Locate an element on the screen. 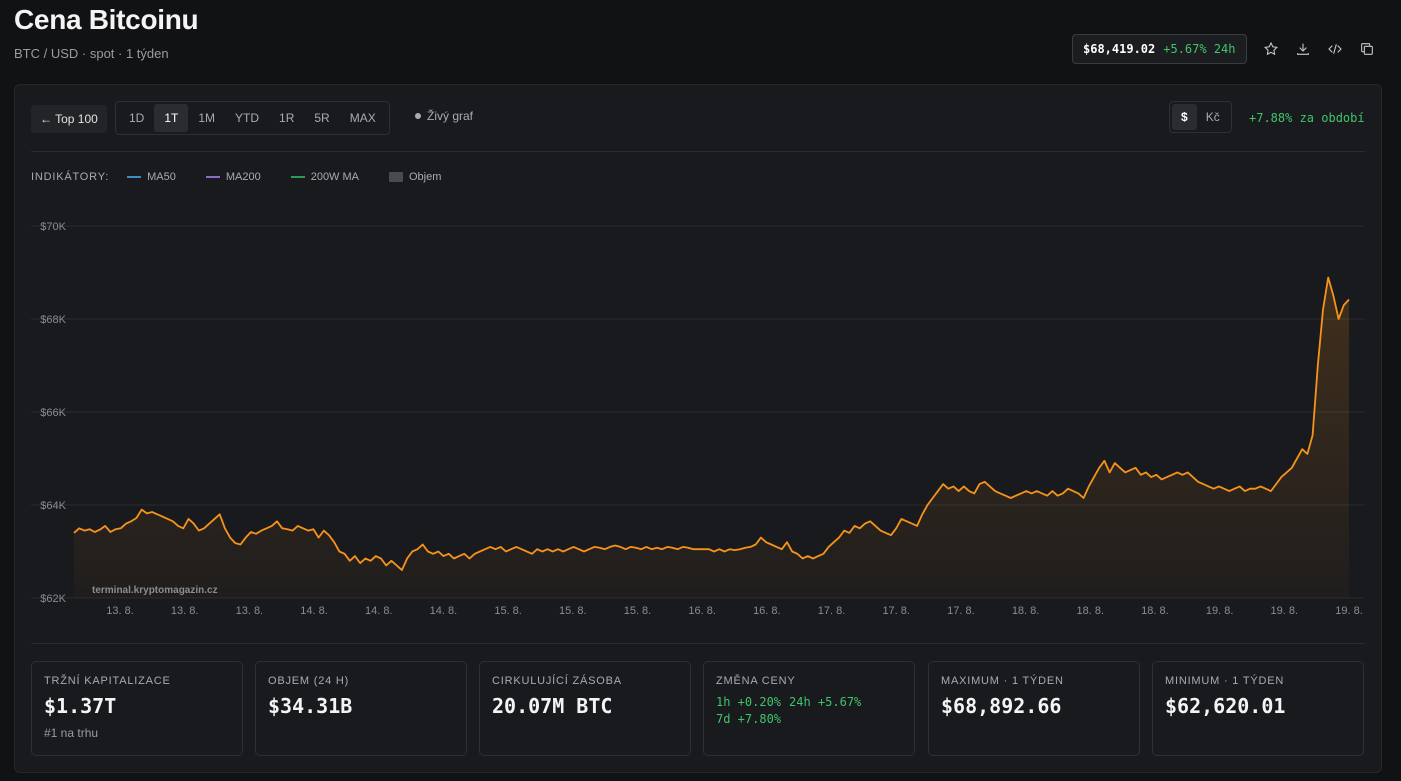 This screenshot has width=1401, height=781. ticker-price: $68,419.02 is located at coordinates (1119, 49).